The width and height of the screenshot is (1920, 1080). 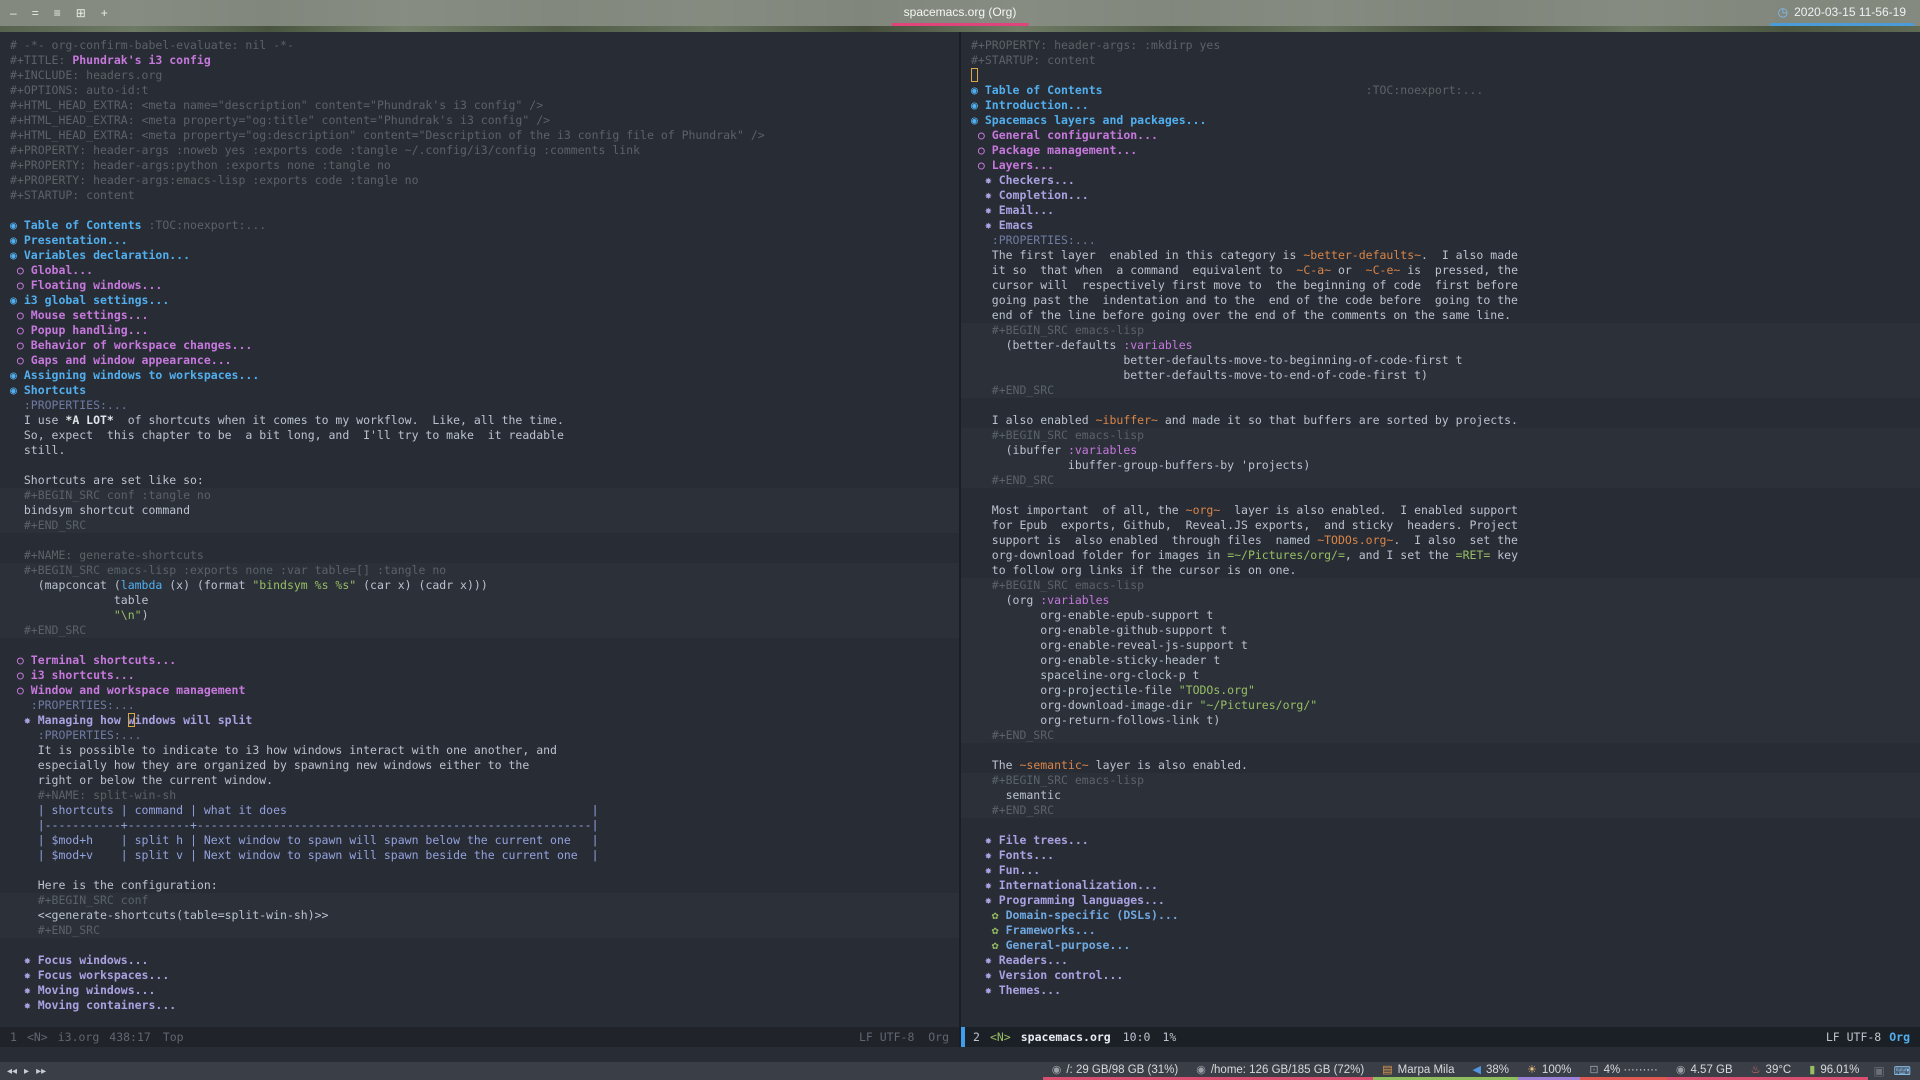 I want to click on cpu-module: ⊡ 4% ·········, so click(x=1623, y=1071).